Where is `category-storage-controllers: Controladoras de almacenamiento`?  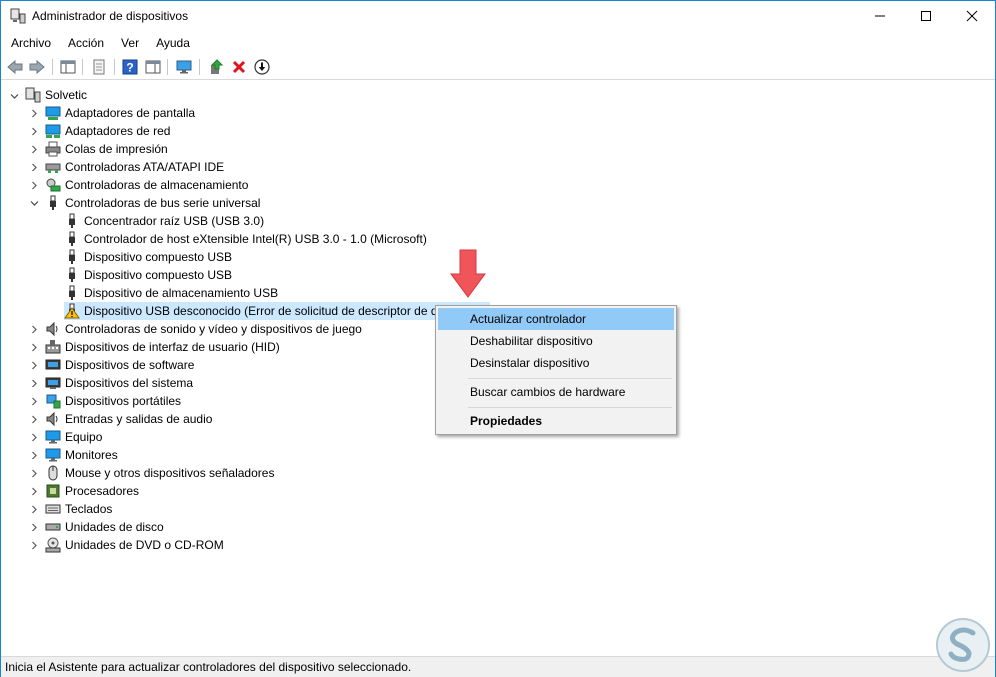 category-storage-controllers: Controladoras de almacenamiento is located at coordinates (146, 185).